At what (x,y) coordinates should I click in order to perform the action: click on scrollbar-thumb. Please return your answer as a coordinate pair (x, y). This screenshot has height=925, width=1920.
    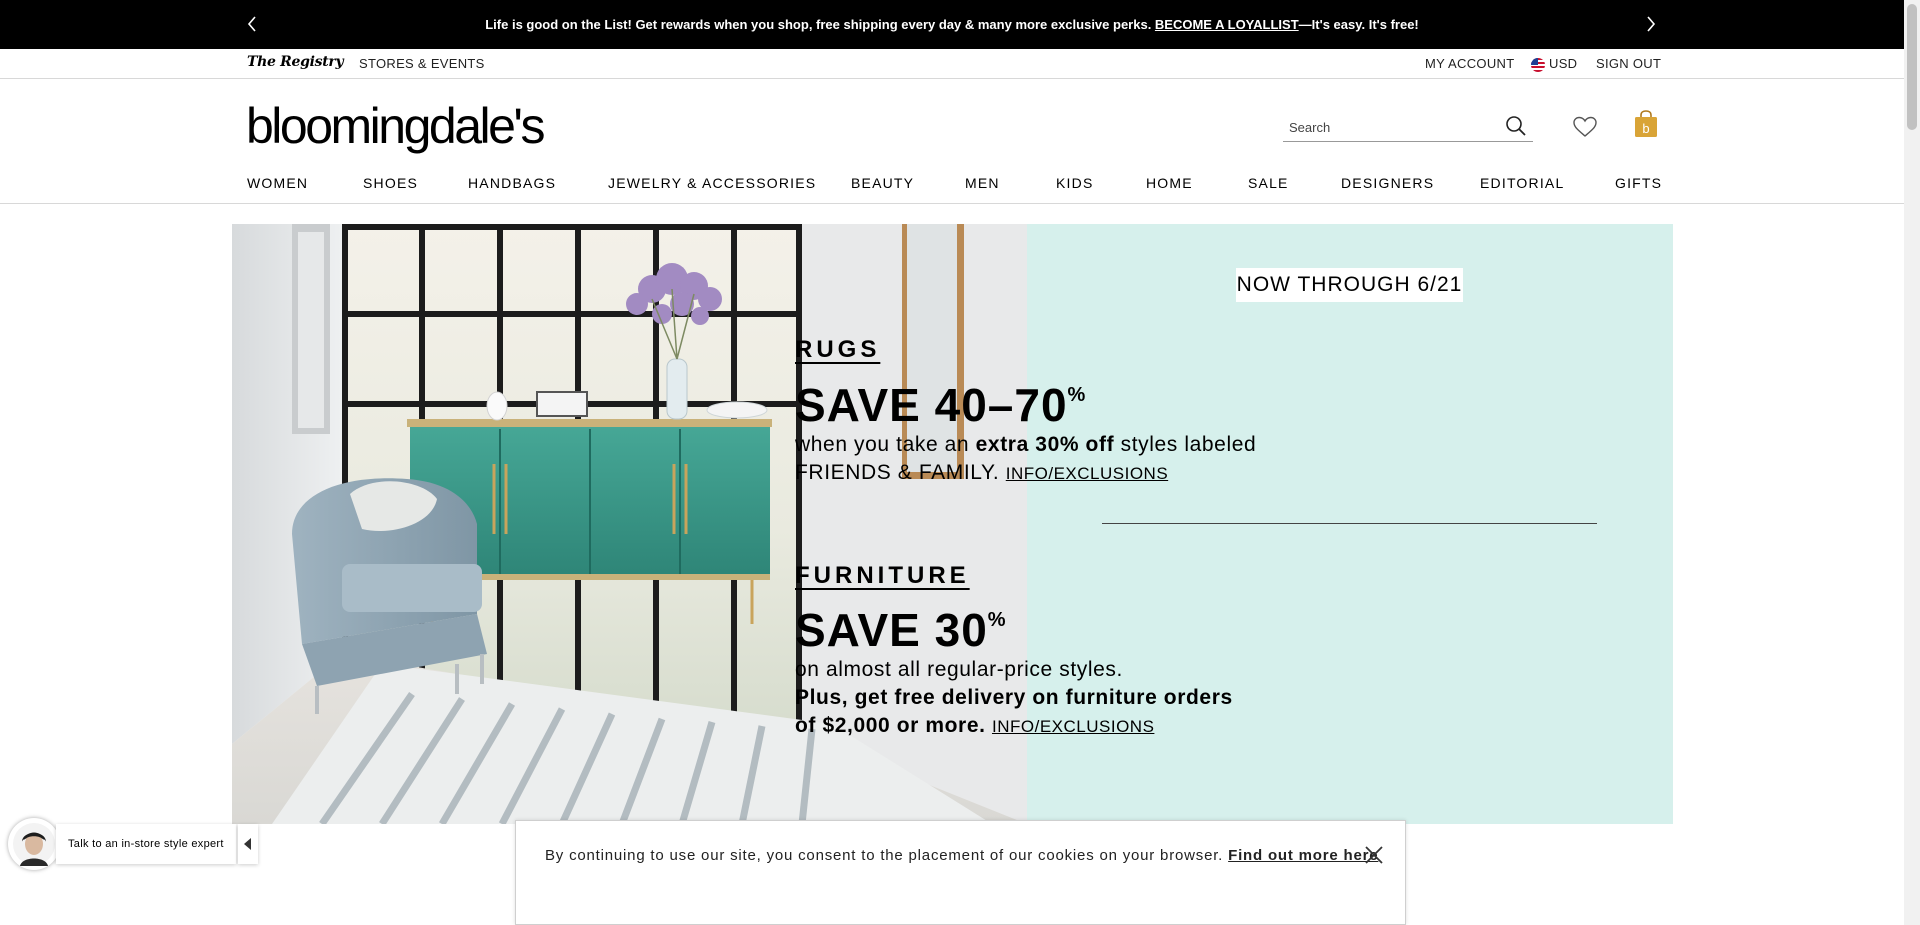
    Looking at the image, I should click on (1912, 67).